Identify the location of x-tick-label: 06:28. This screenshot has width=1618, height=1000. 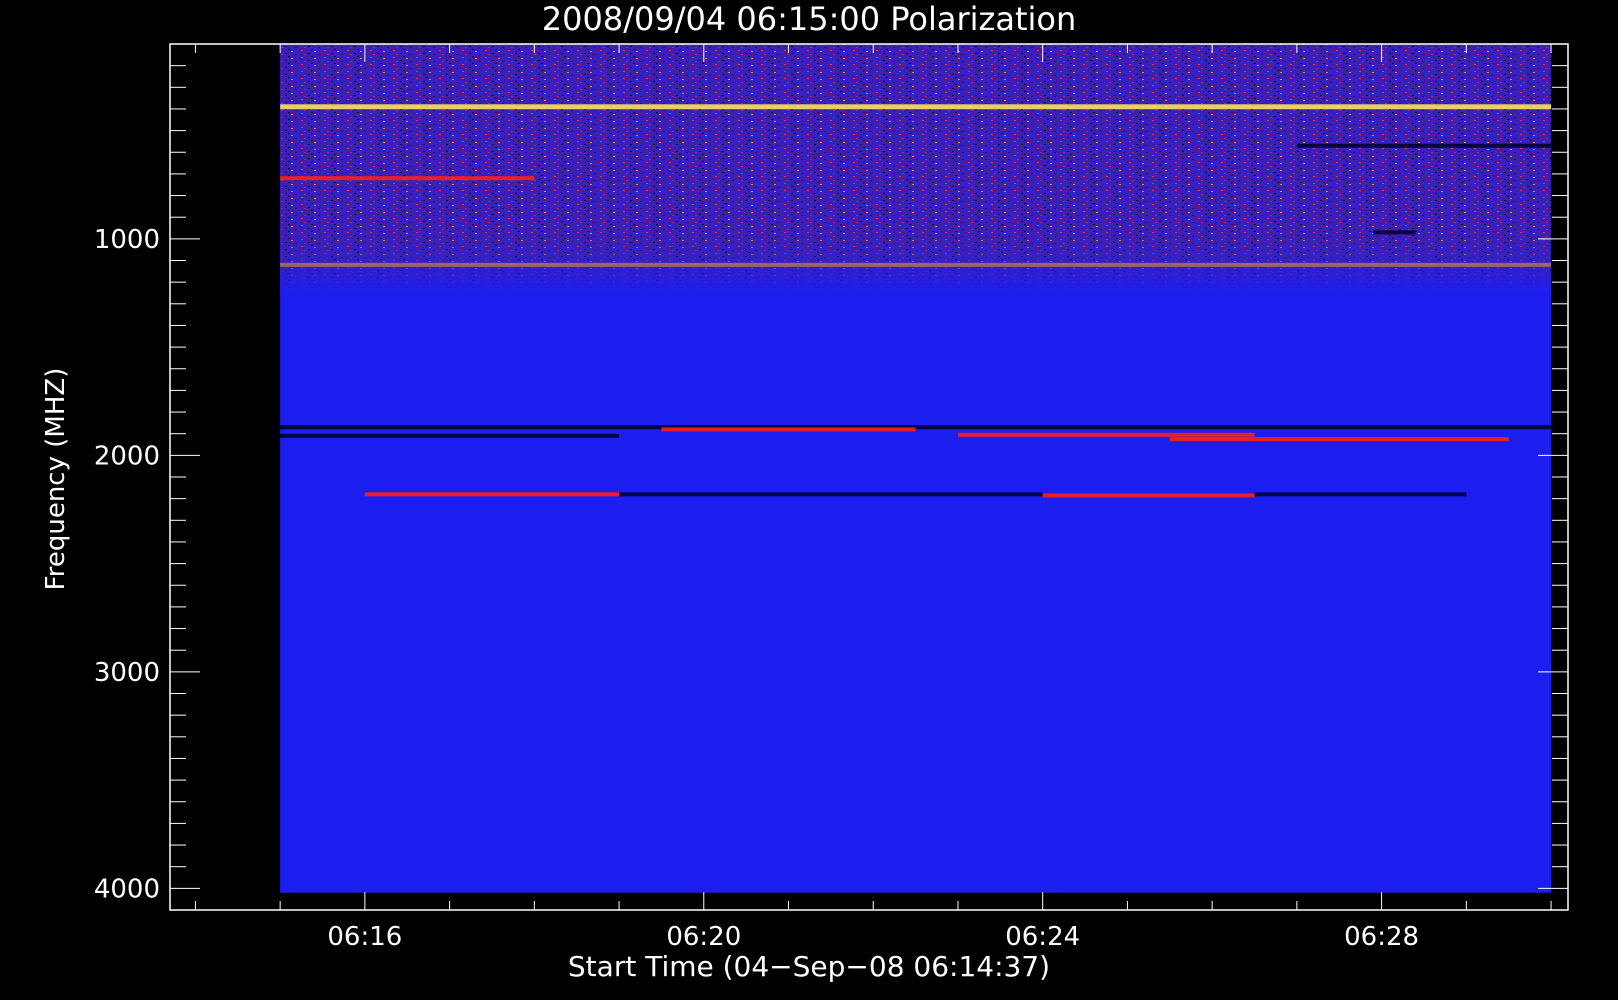
(1381, 937).